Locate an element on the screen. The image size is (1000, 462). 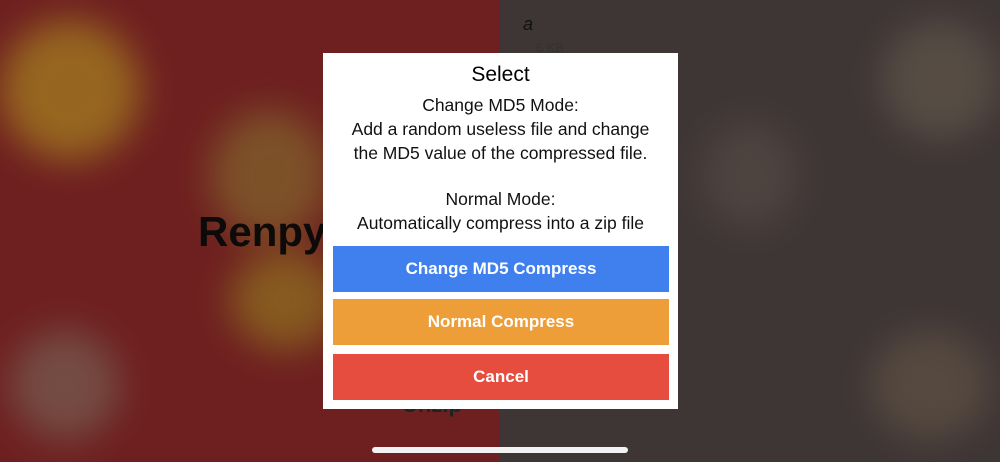
message-line: Change MD5 Mode: is located at coordinates (500, 105).